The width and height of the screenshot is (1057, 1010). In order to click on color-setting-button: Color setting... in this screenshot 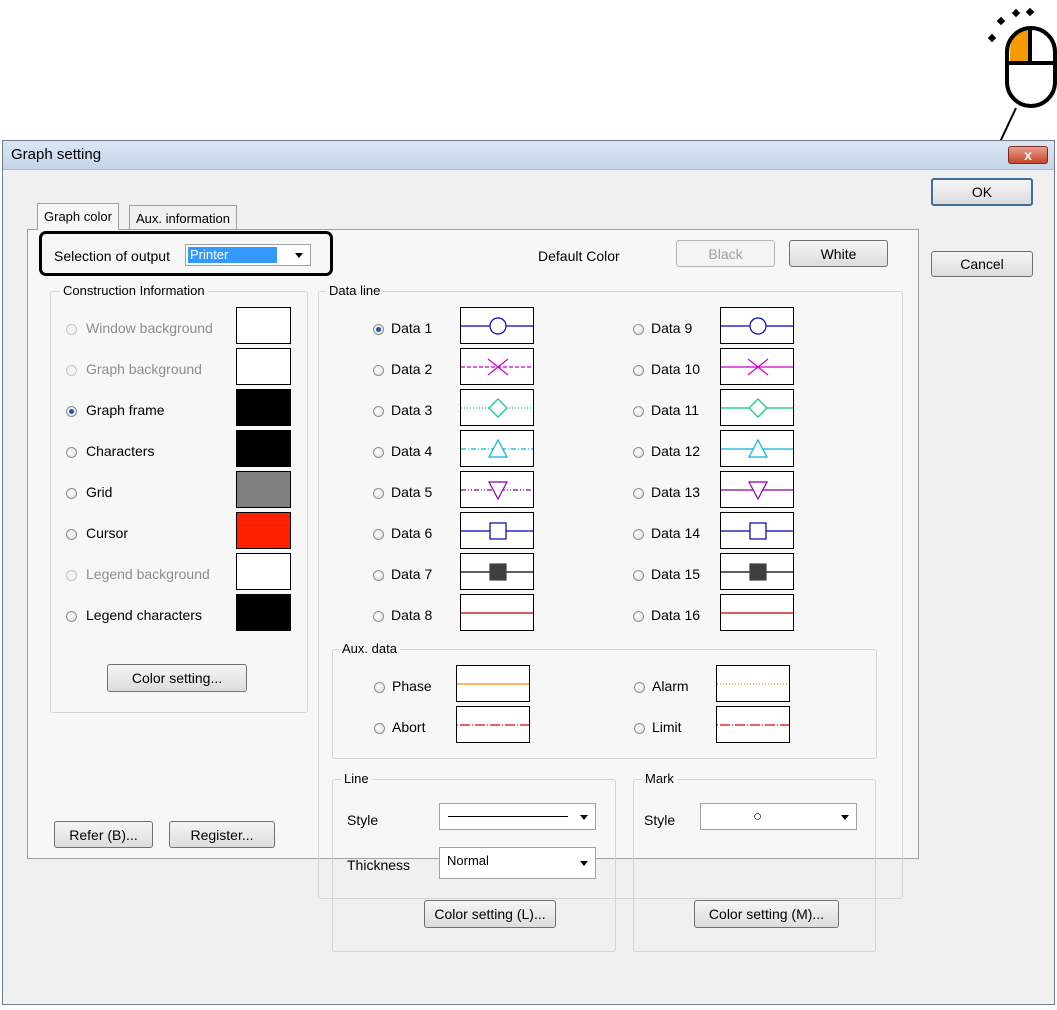, I will do `click(177, 678)`.